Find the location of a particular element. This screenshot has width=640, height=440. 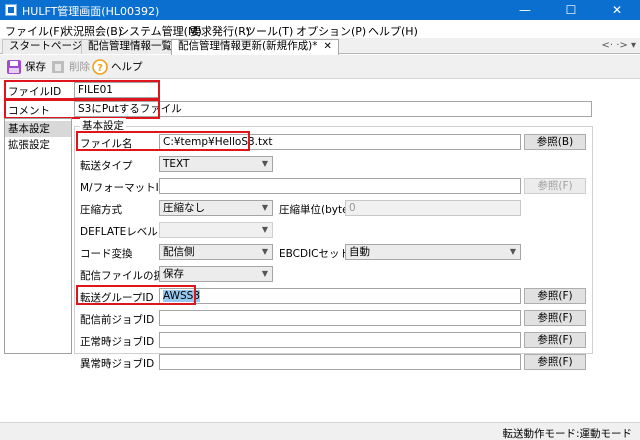

compress-unit-field: 0 is located at coordinates (433, 208).